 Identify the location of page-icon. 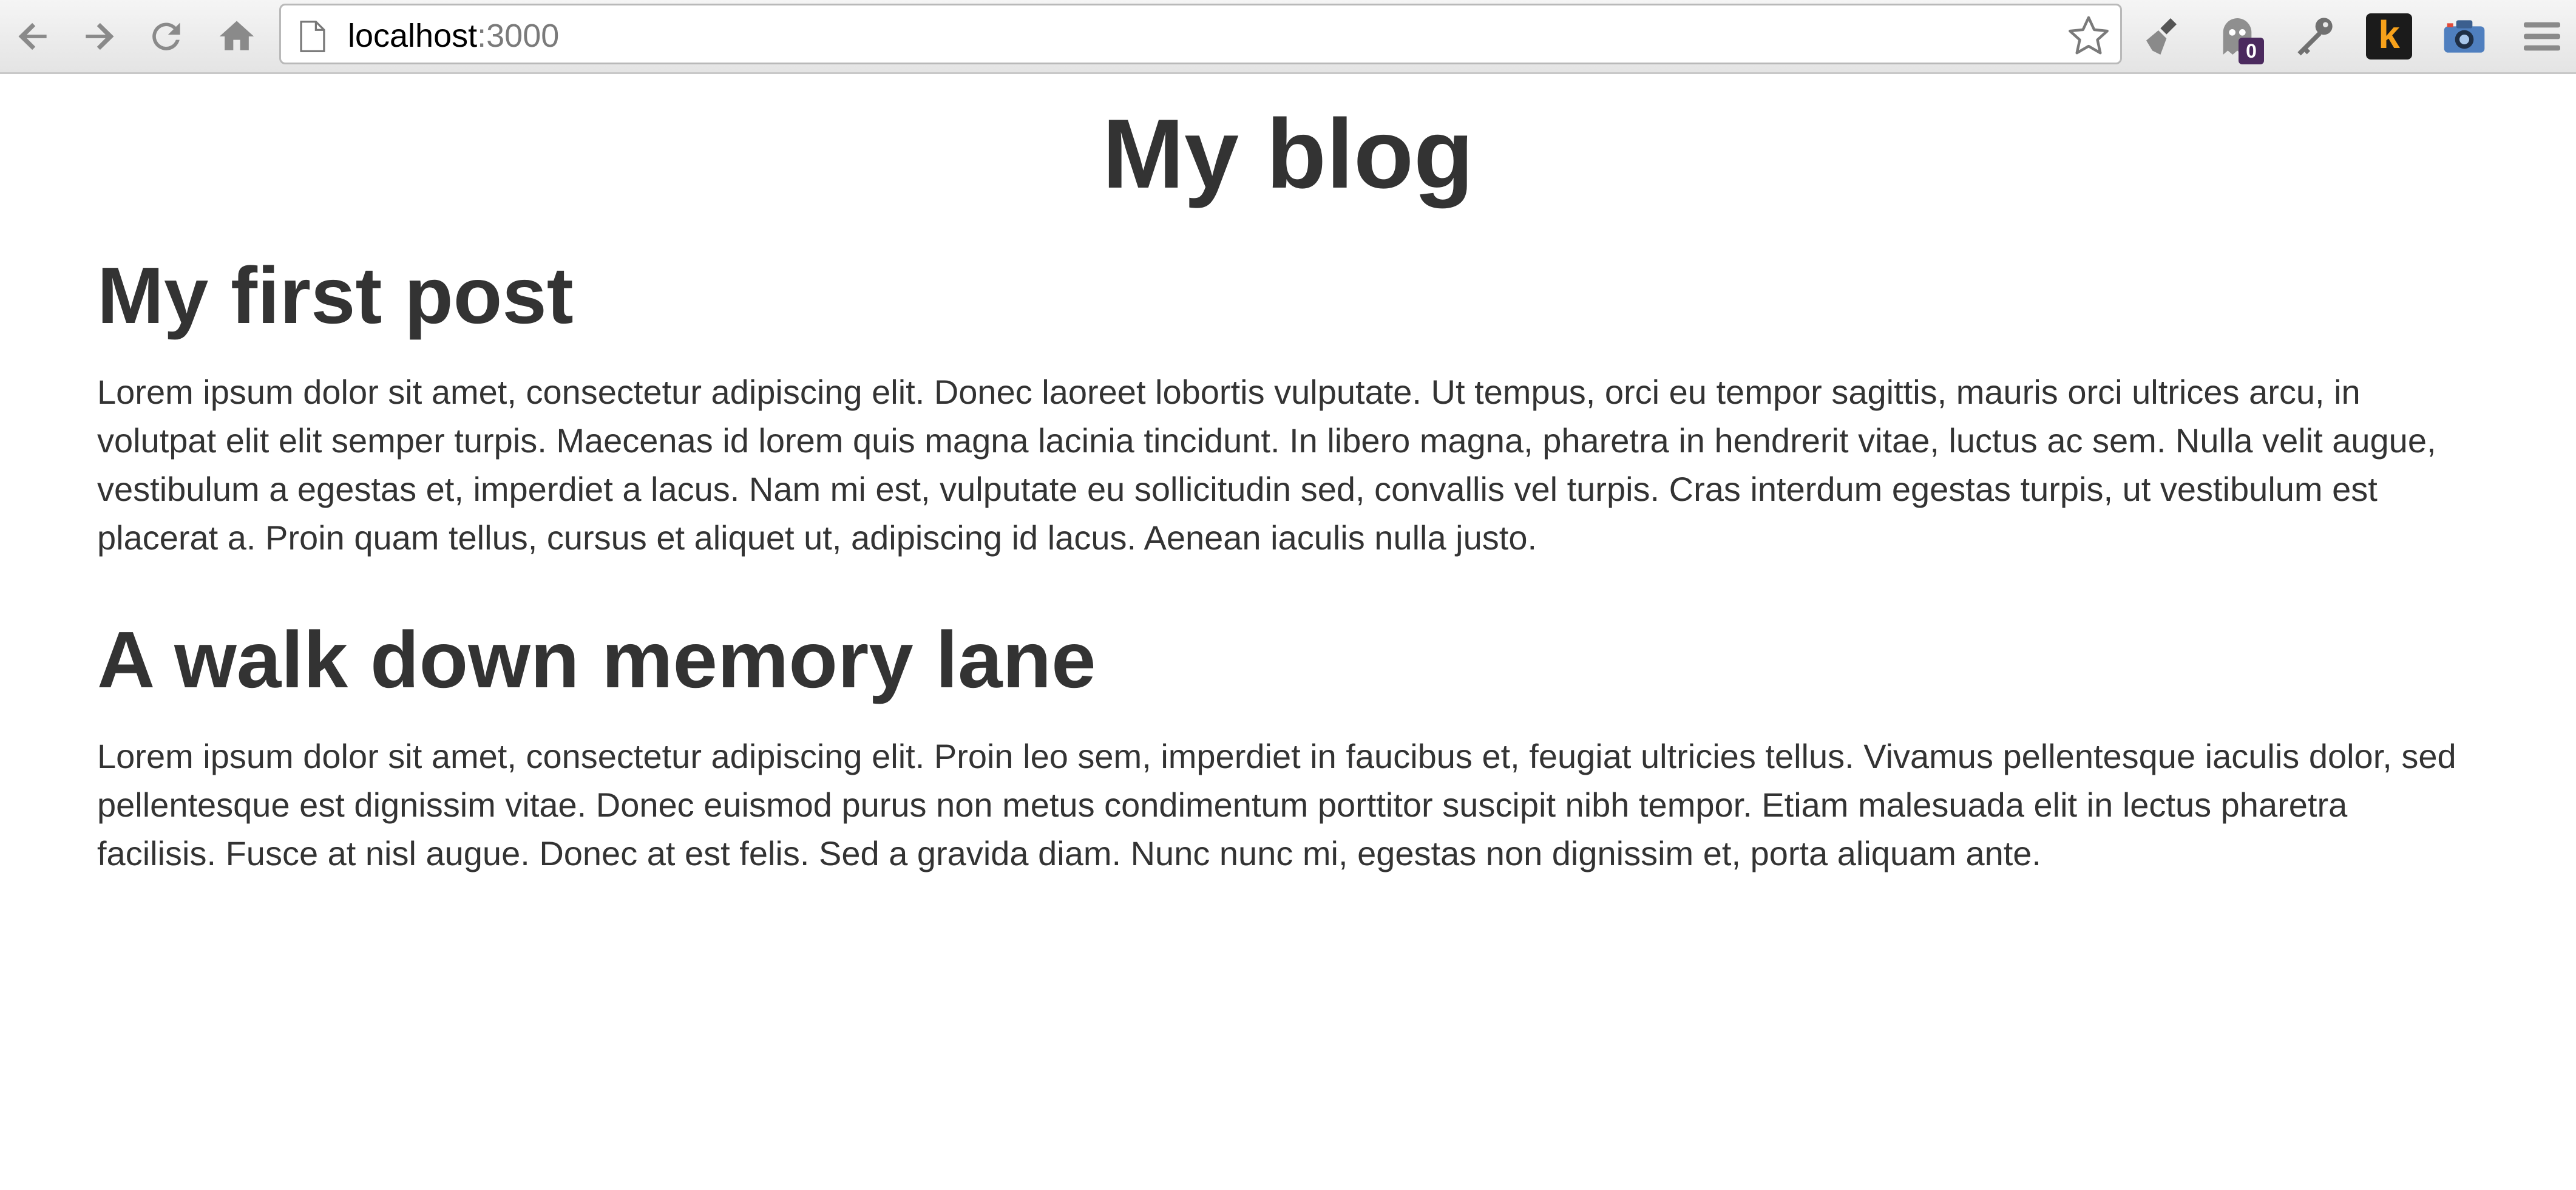
(312, 36).